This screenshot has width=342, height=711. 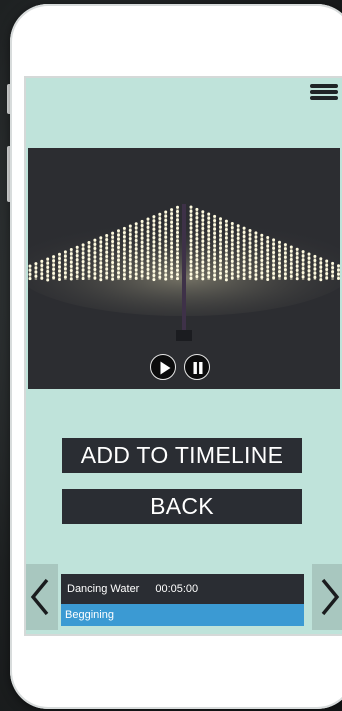 I want to click on chevron-right-icon, so click(x=330, y=597).